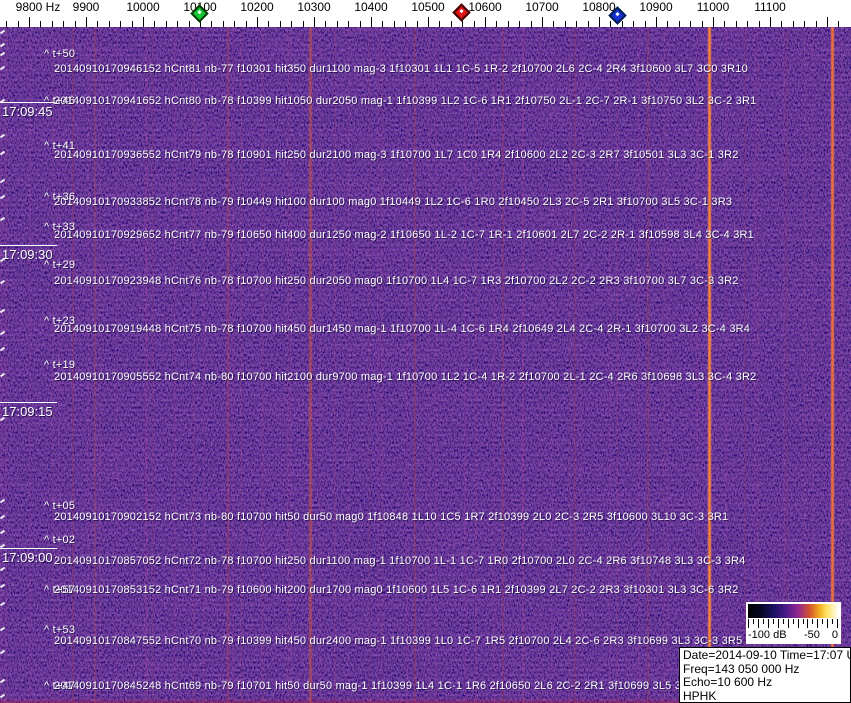 This screenshot has height=703, width=851. I want to click on freq-axis-label: 10400, so click(371, 7).